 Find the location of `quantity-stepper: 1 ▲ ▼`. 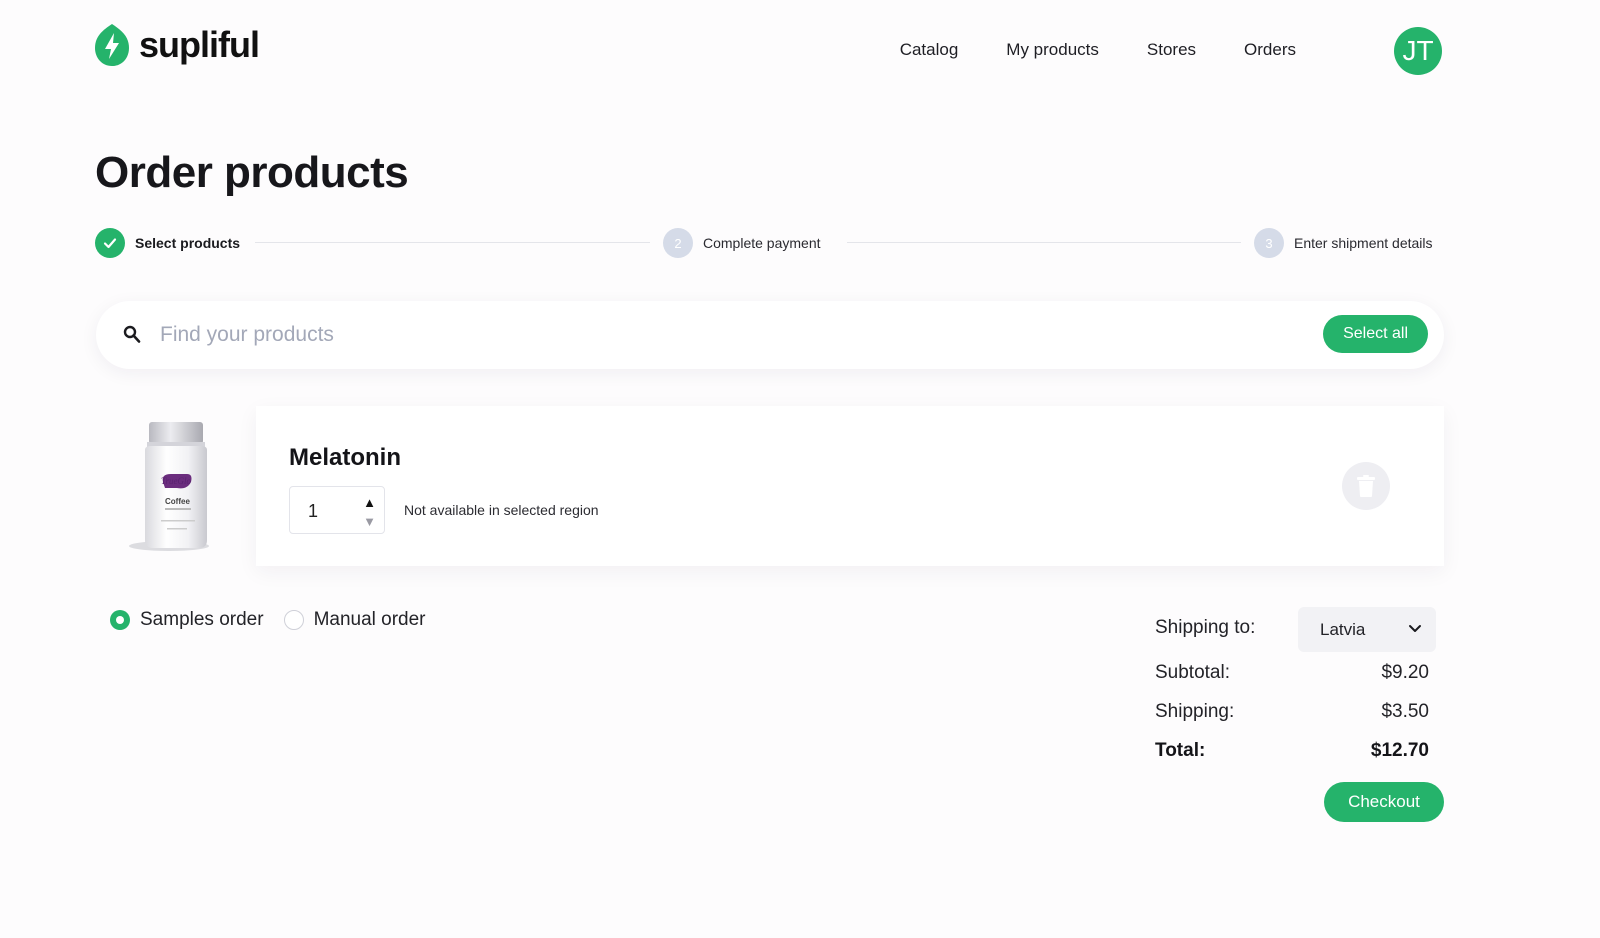

quantity-stepper: 1 ▲ ▼ is located at coordinates (337, 510).